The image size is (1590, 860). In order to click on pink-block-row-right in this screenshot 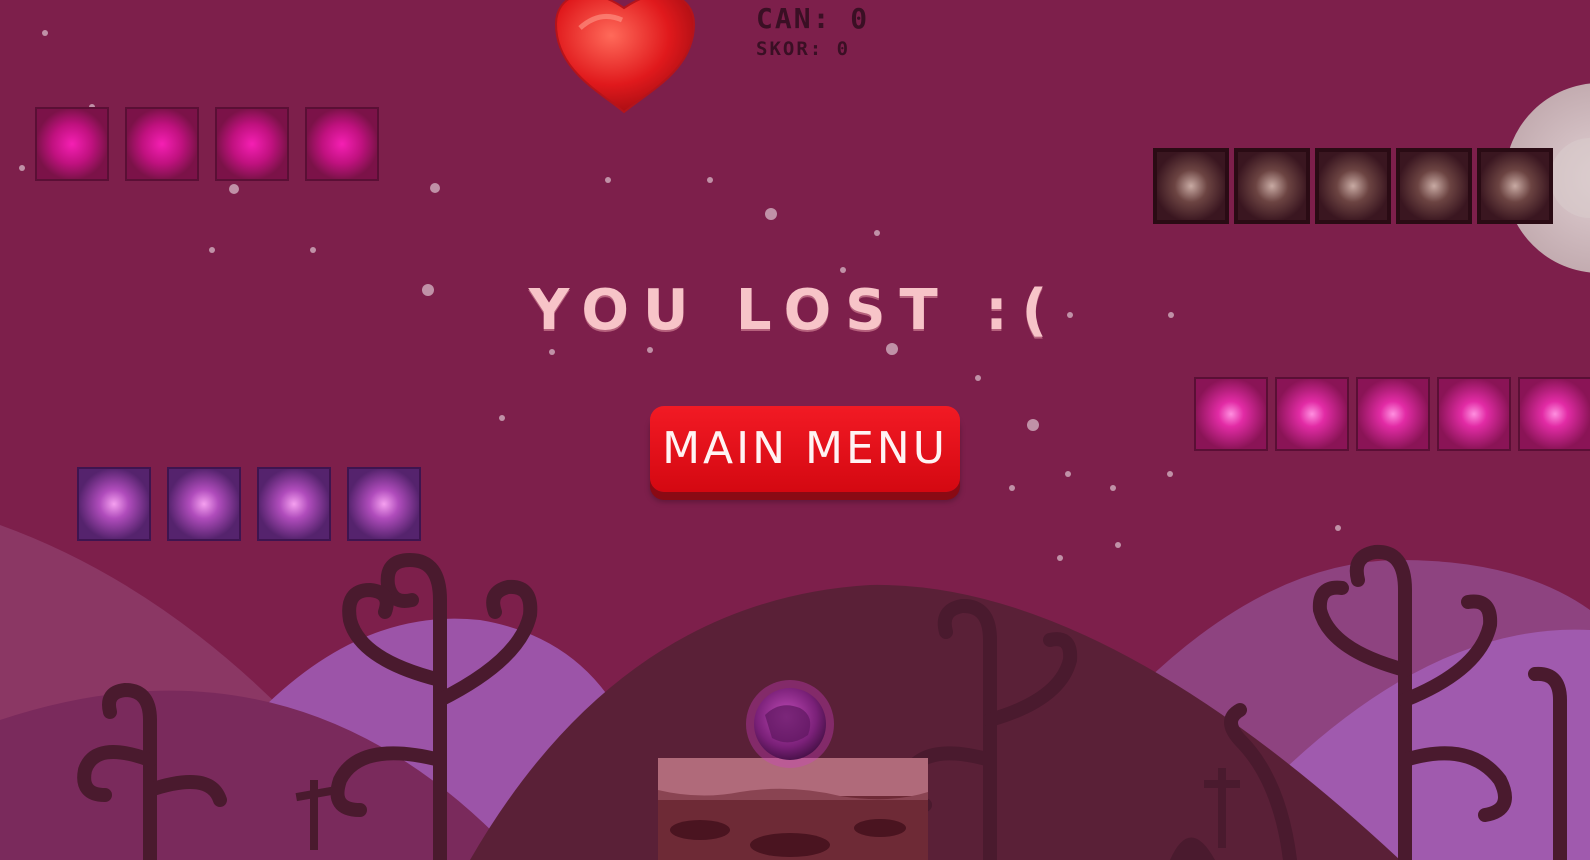, I will do `click(1392, 414)`.